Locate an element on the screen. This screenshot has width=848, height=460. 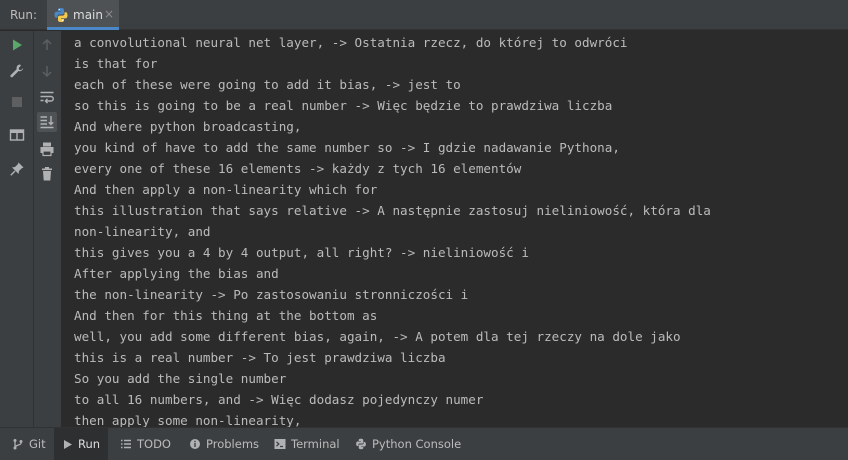
stop-button is located at coordinates (17, 102).